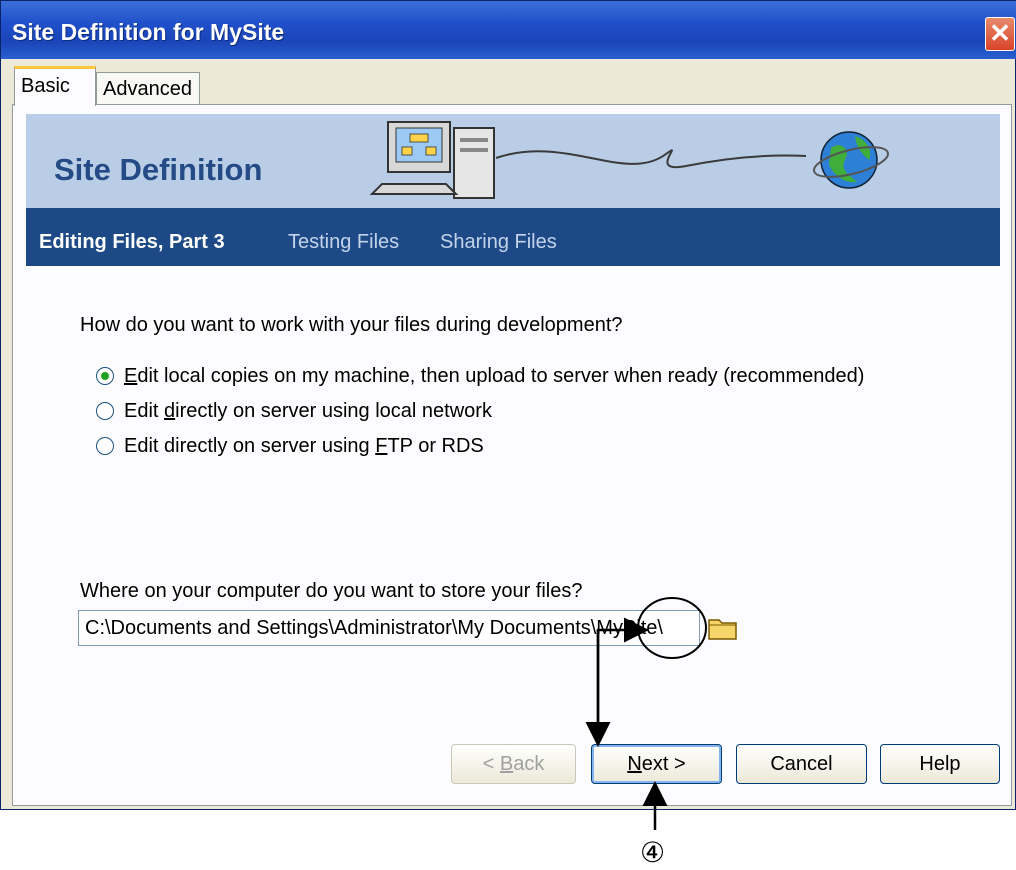 The width and height of the screenshot is (1016, 870). Describe the element at coordinates (622, 679) in the screenshot. I see `callout-arrow-to-path` at that location.